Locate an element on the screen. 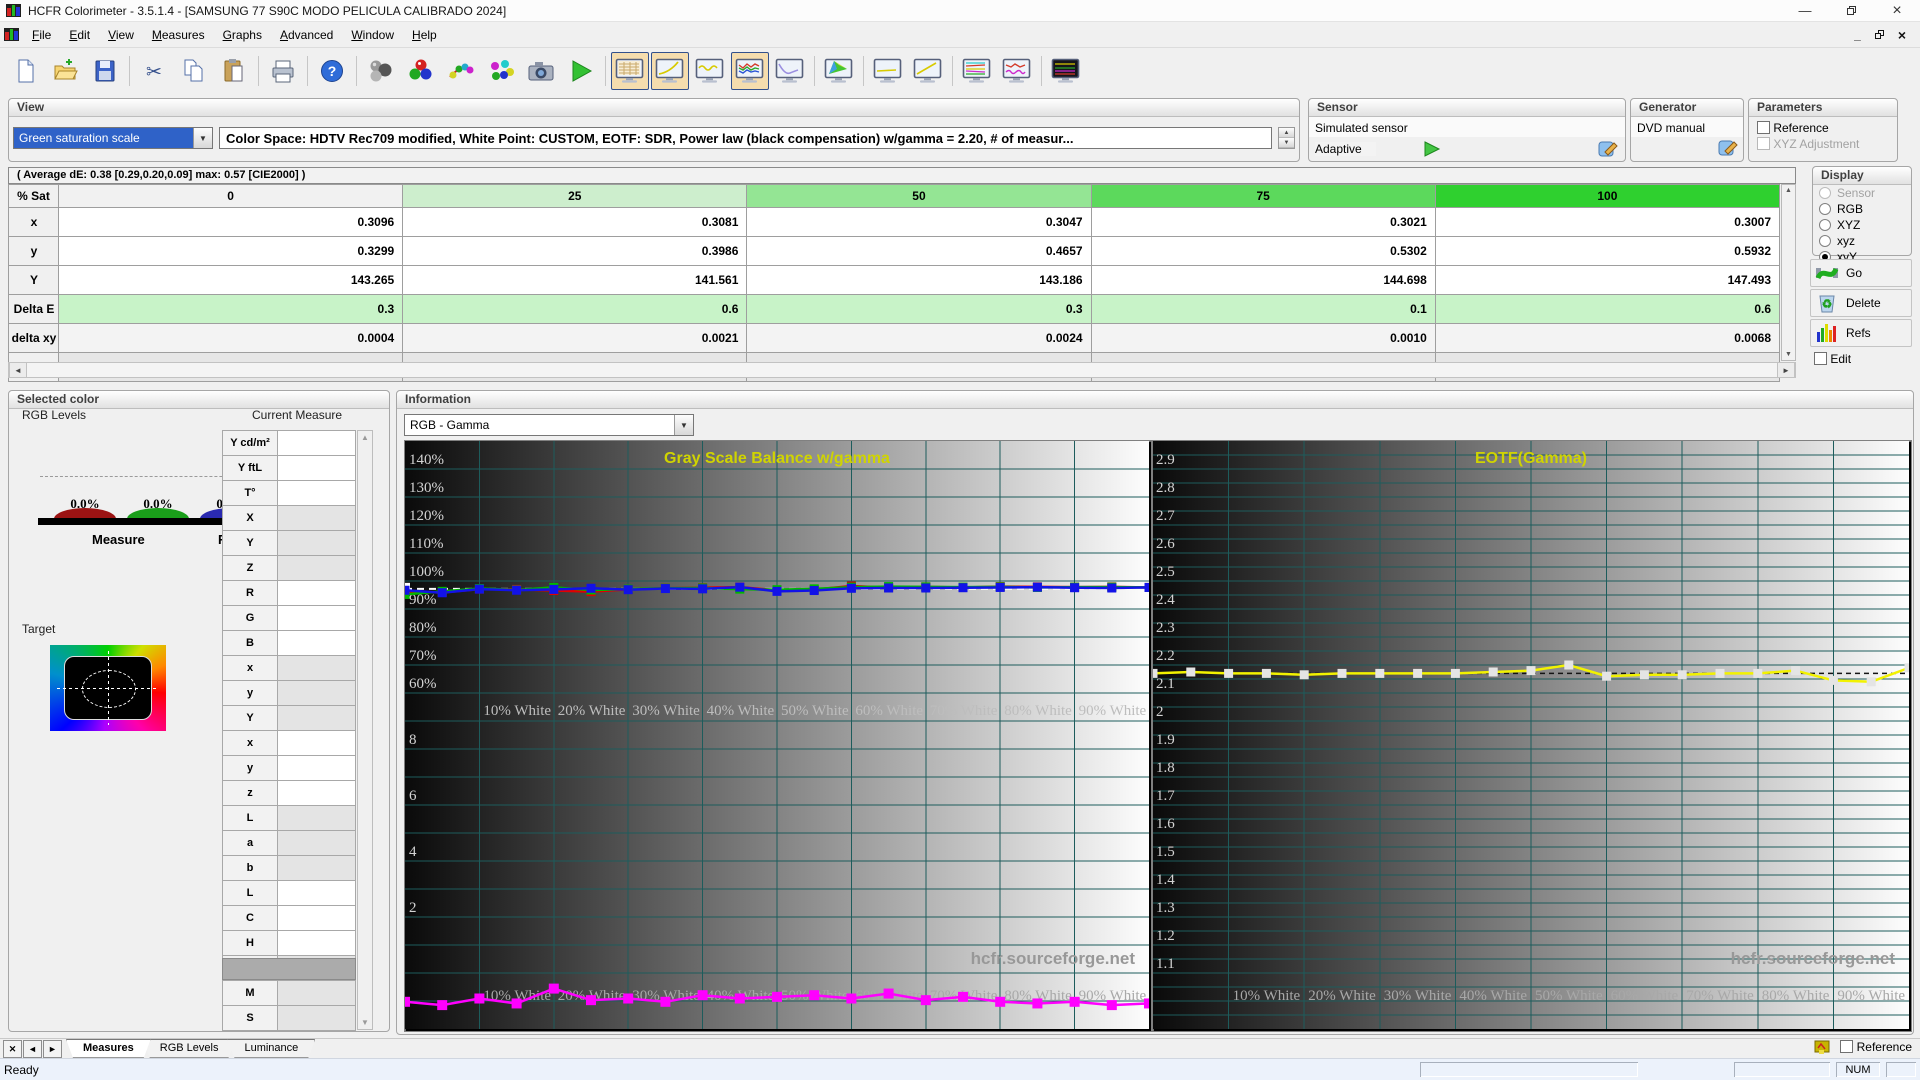 This screenshot has height=1080, width=1920. statusbar-reference-checkbox is located at coordinates (1847, 1046).